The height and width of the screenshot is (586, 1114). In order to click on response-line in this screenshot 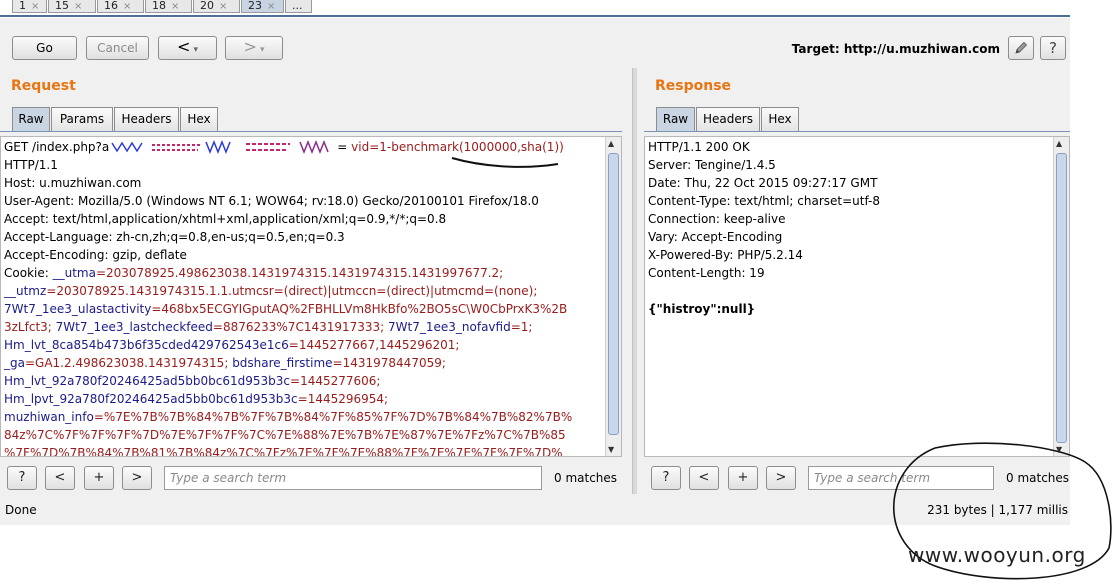, I will do `click(849, 291)`.